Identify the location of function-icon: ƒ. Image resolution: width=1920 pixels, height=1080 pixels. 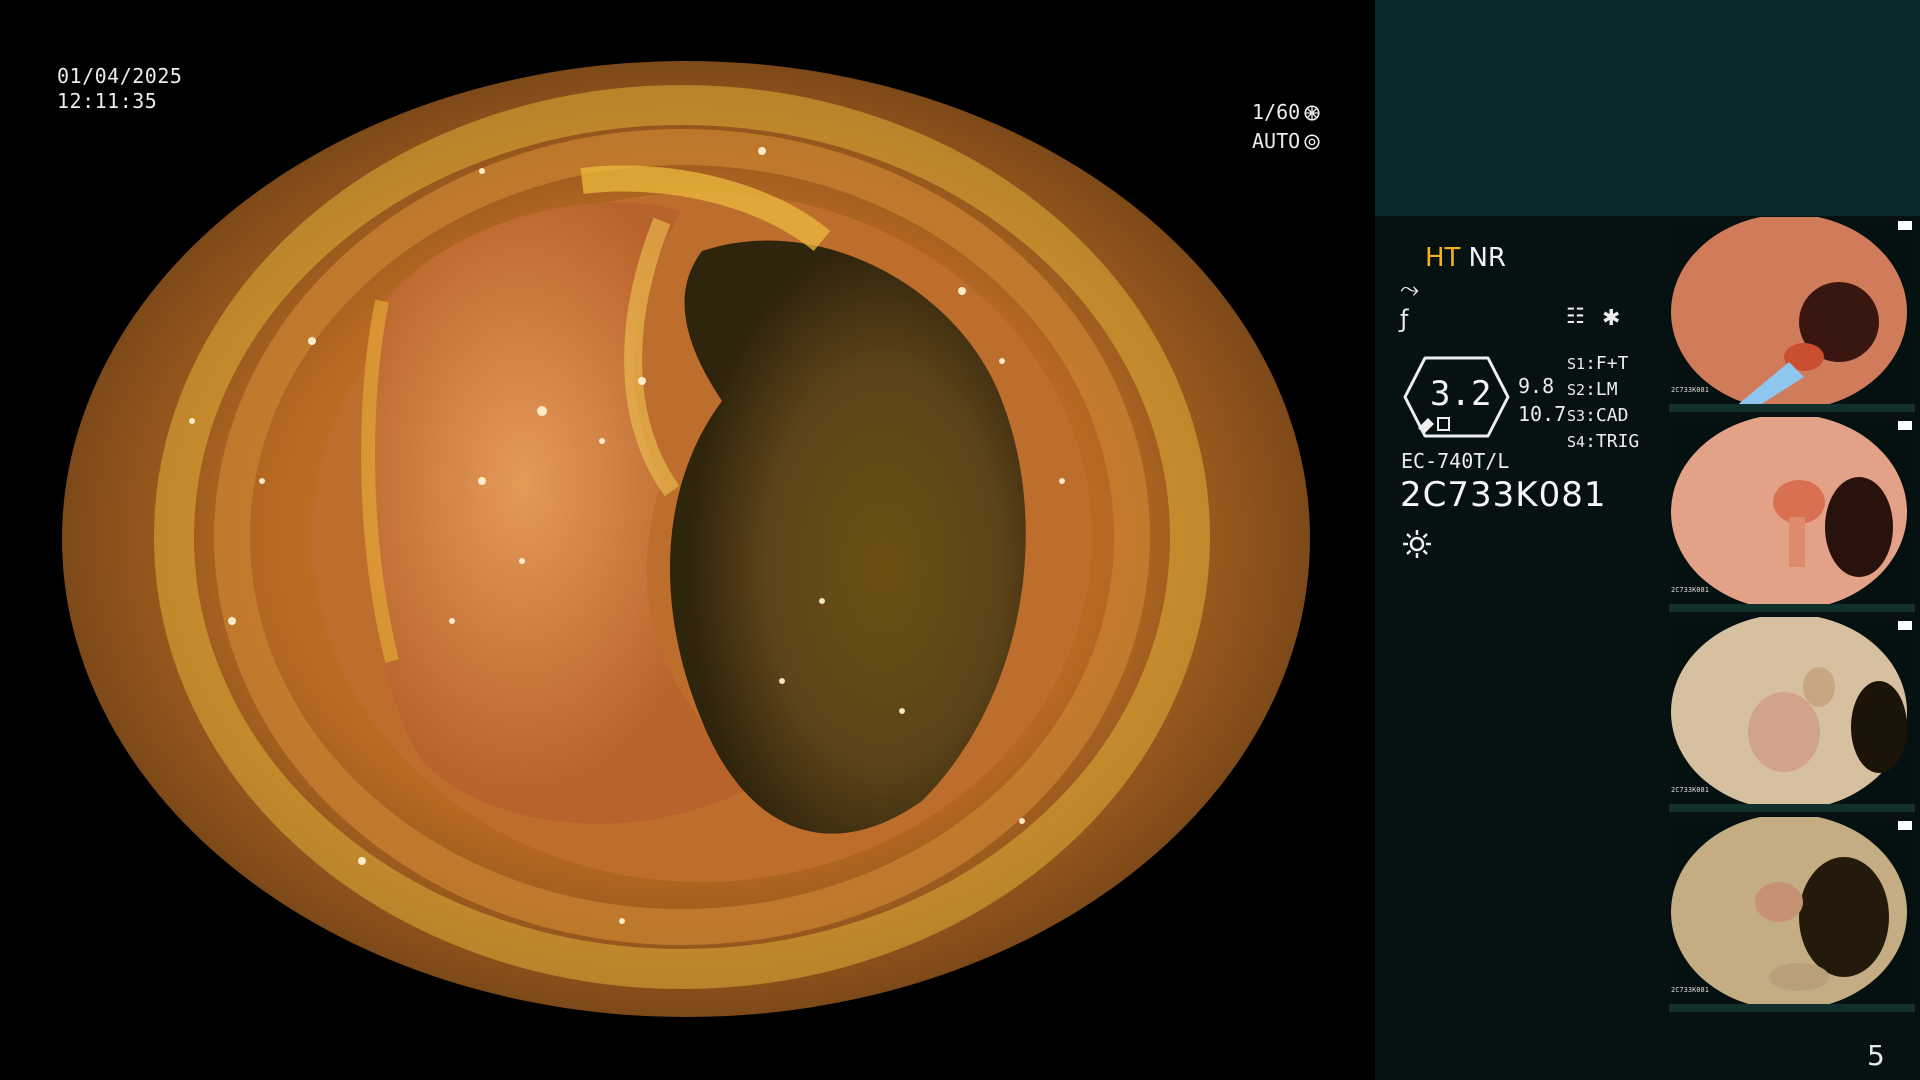
(1404, 319).